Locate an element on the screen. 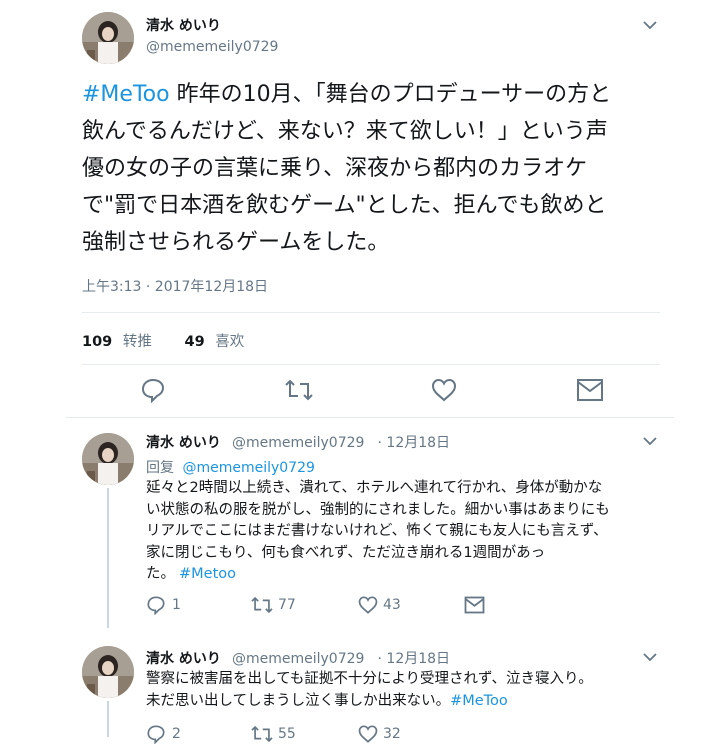 The width and height of the screenshot is (703, 744). reply-text-line: 延々と2時間以上続き、潰れて、ホテルへ連れて行かれ、身体が動かな is located at coordinates (374, 488).